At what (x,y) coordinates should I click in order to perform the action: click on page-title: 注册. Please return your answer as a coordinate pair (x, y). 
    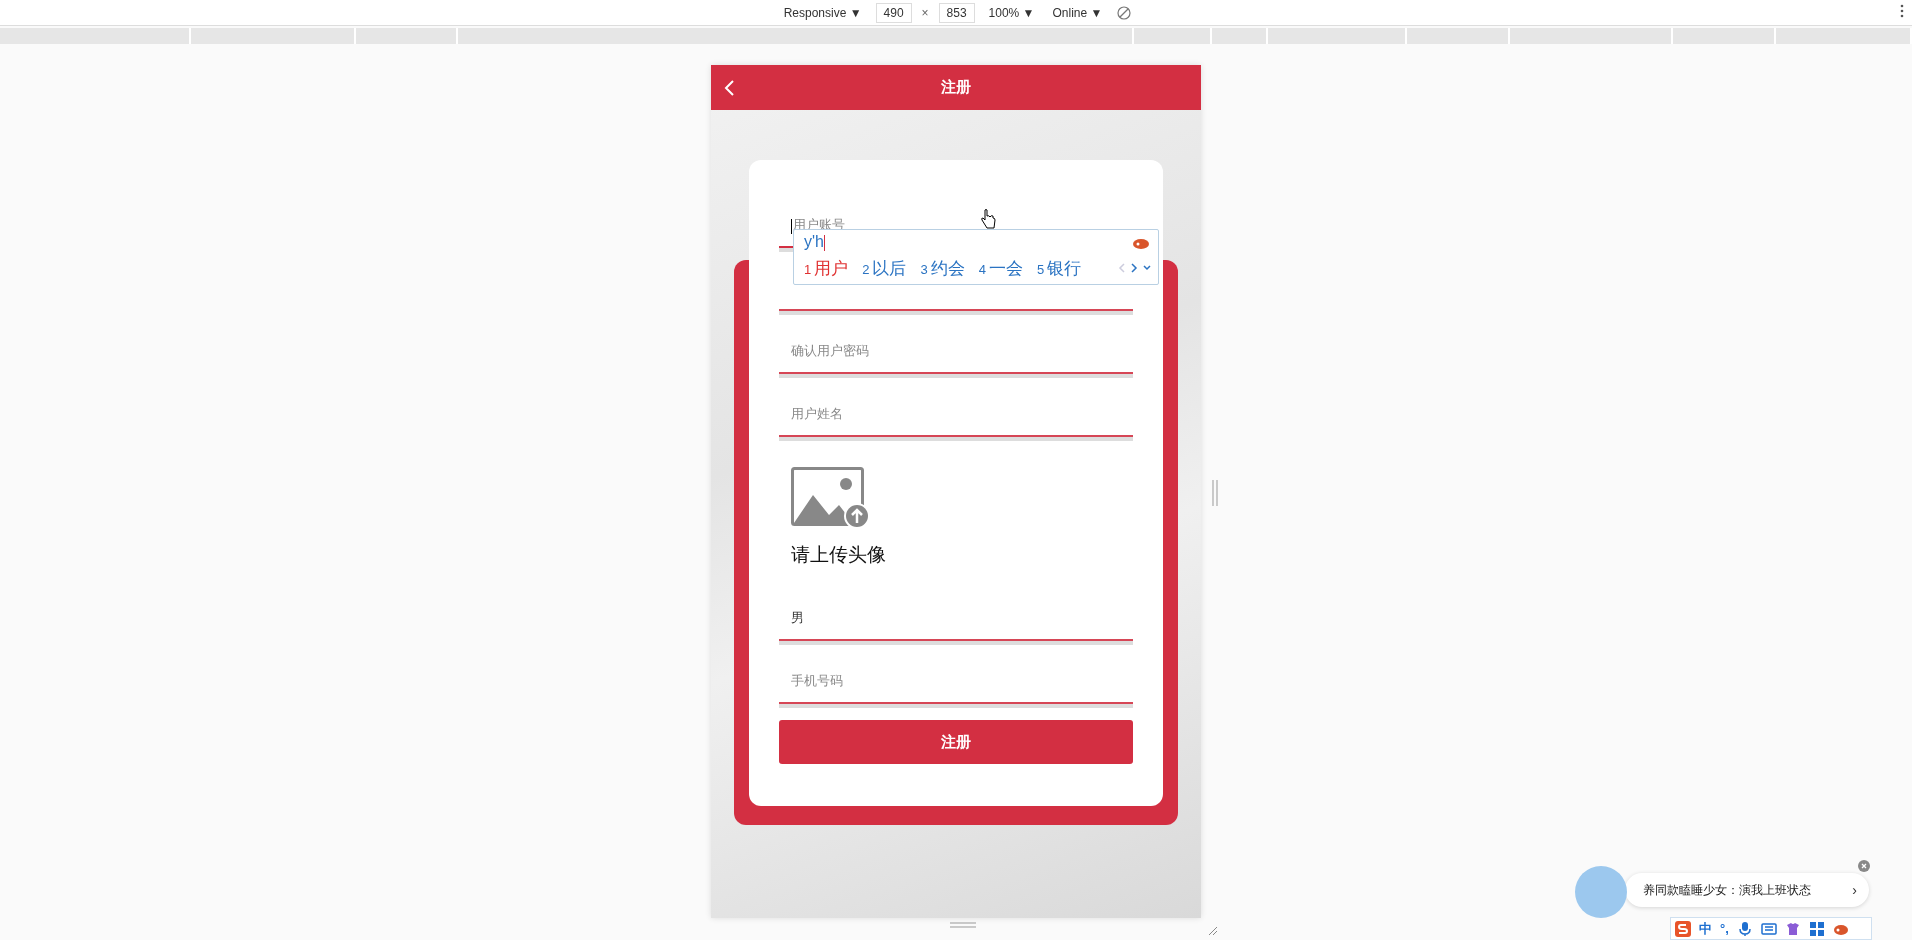
    Looking at the image, I should click on (956, 87).